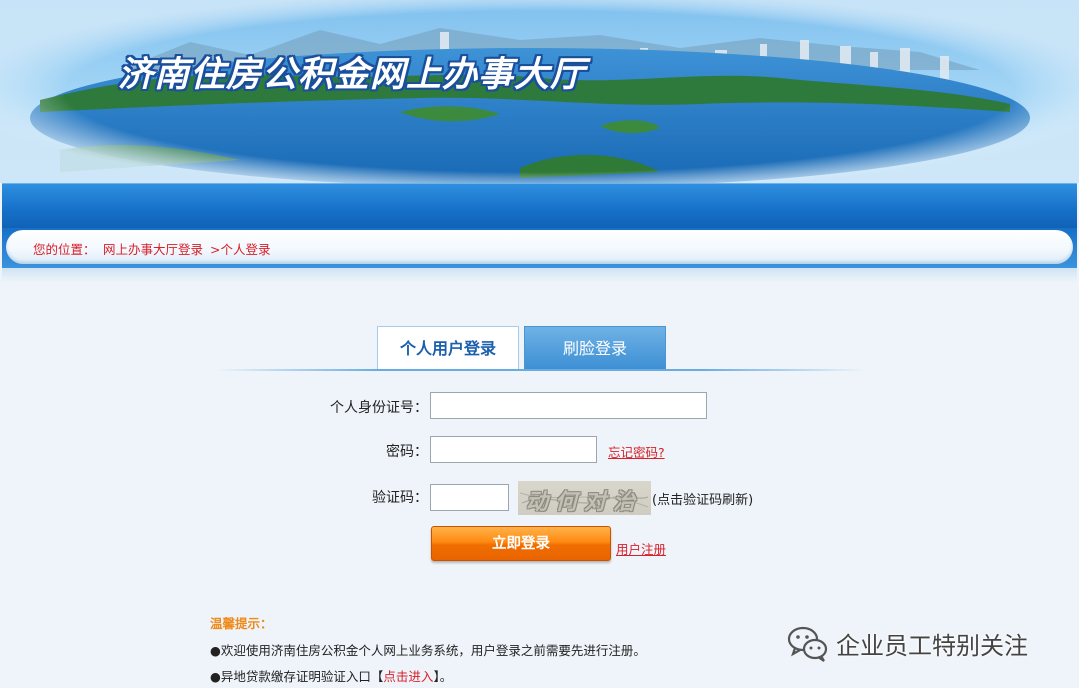  What do you see at coordinates (513, 449) in the screenshot?
I see `password-input` at bounding box center [513, 449].